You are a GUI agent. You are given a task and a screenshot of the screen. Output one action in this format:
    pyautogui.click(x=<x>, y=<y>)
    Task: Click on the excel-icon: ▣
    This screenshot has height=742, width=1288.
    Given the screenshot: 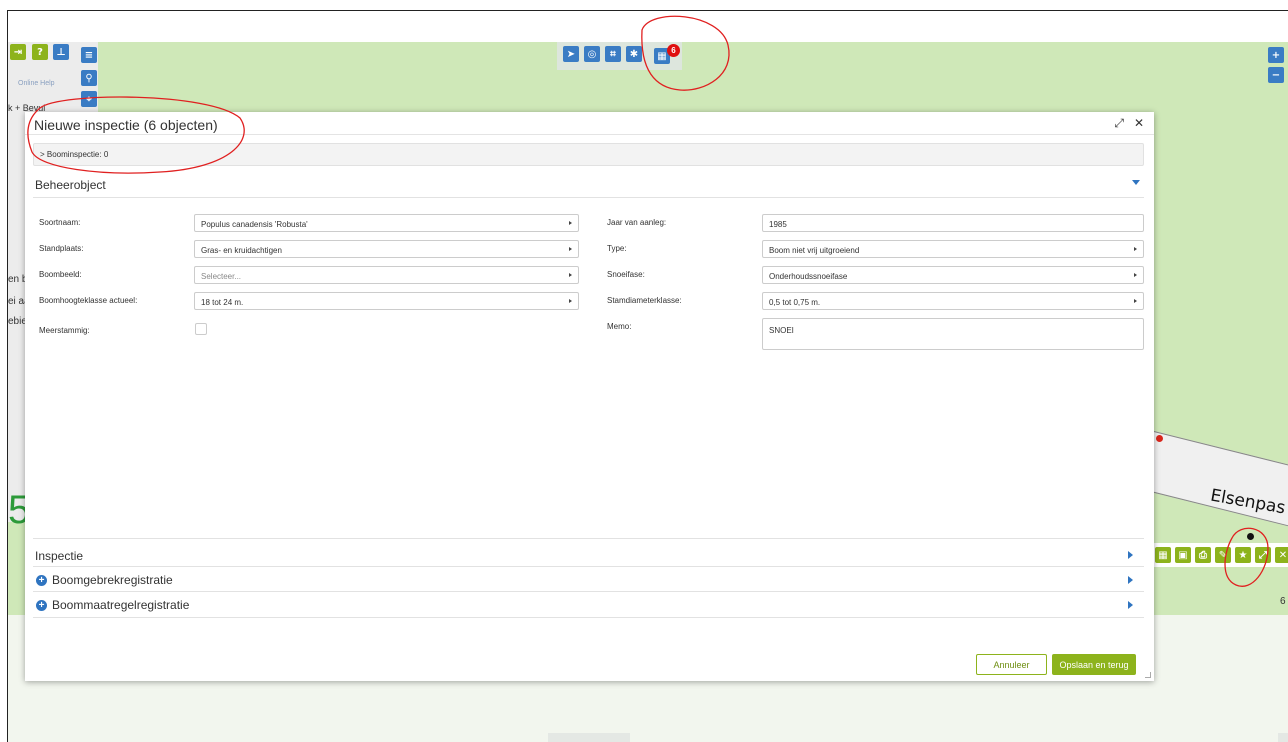 What is the action you would take?
    pyautogui.click(x=1183, y=555)
    